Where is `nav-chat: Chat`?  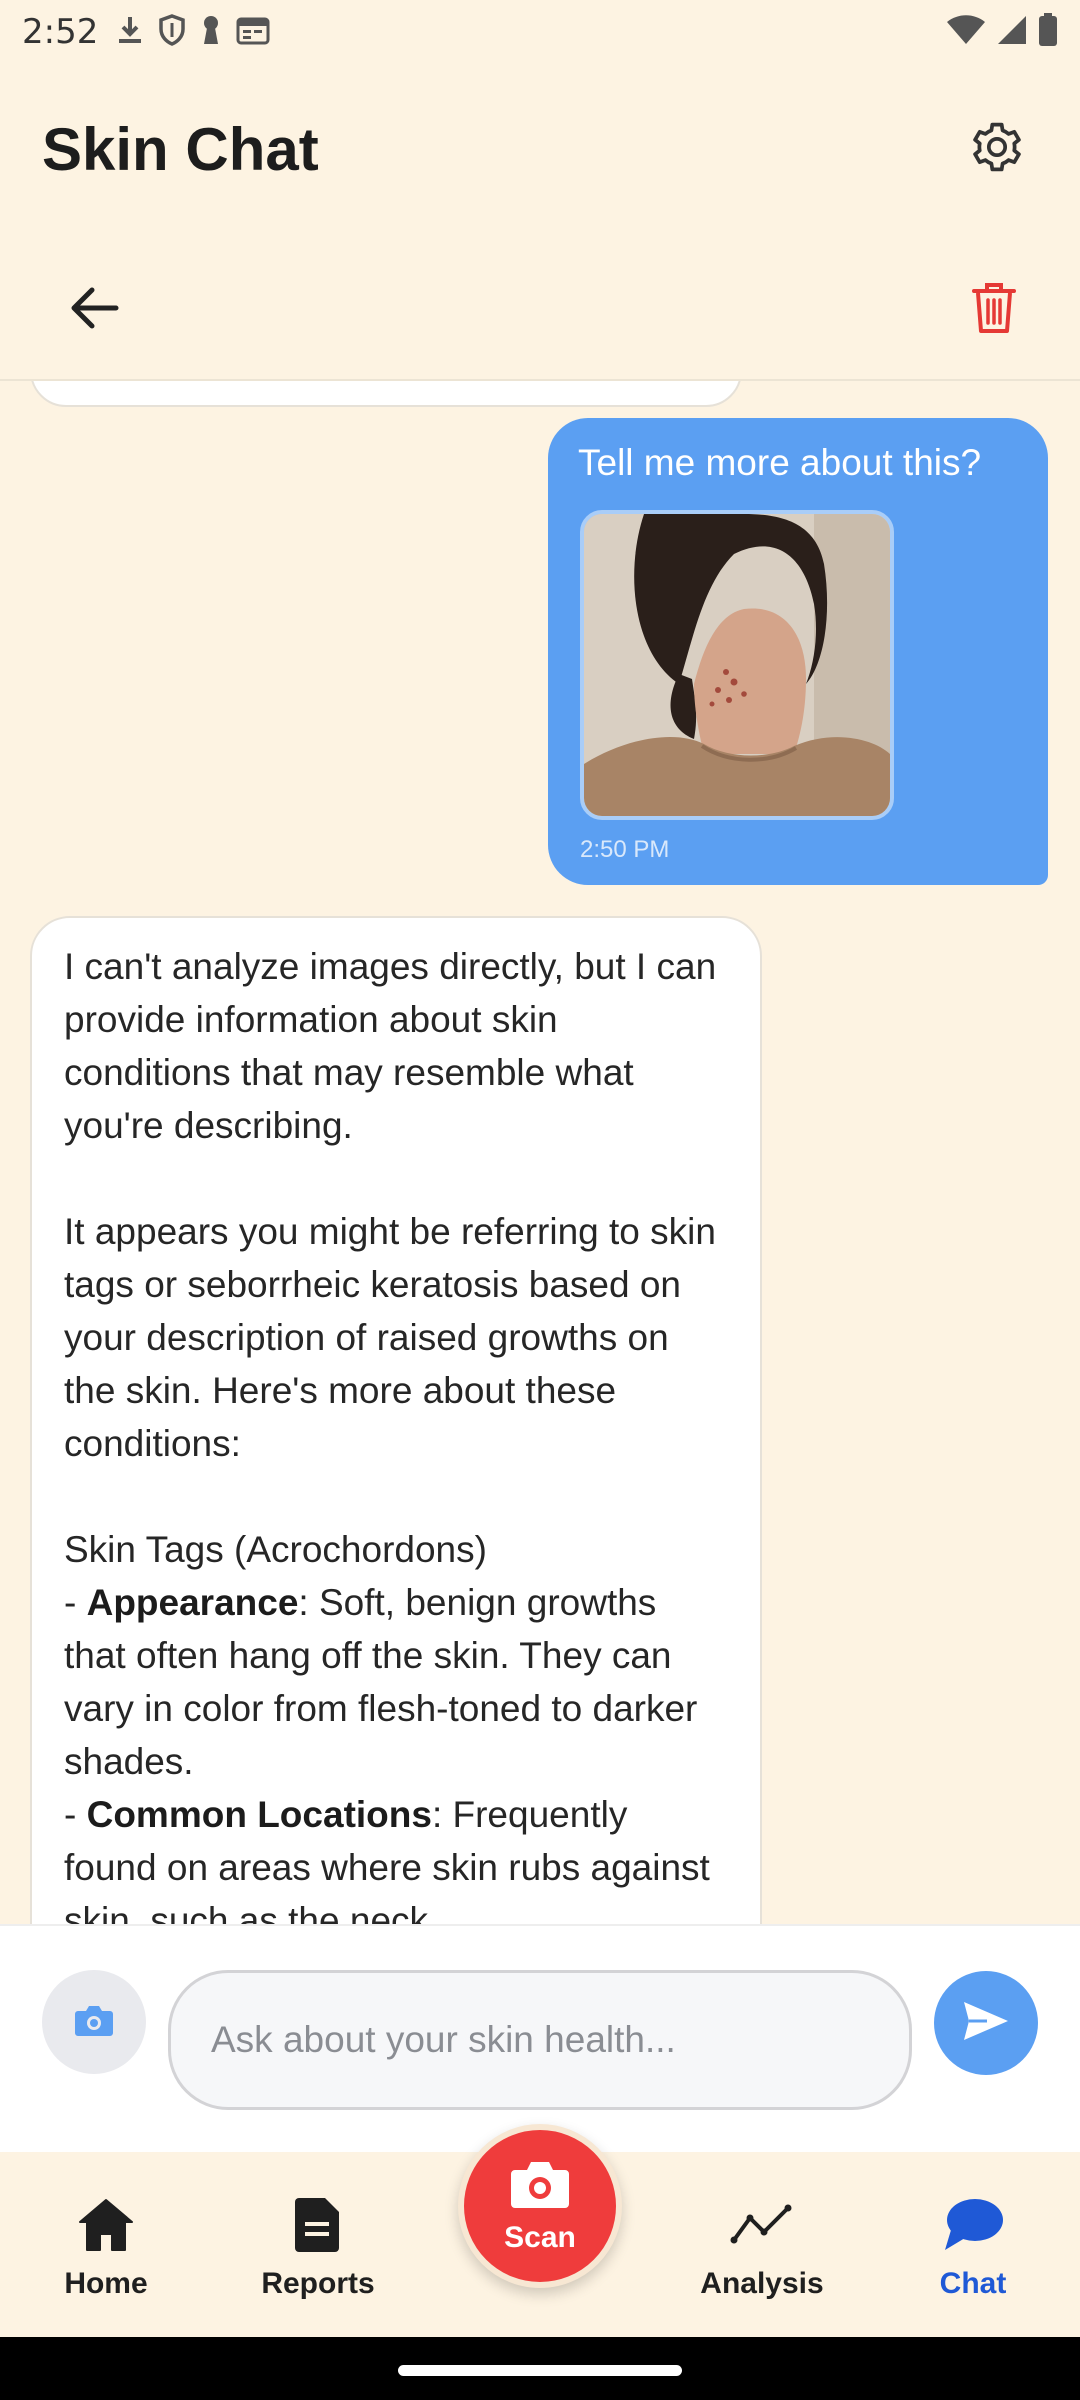 nav-chat: Chat is located at coordinates (973, 2248).